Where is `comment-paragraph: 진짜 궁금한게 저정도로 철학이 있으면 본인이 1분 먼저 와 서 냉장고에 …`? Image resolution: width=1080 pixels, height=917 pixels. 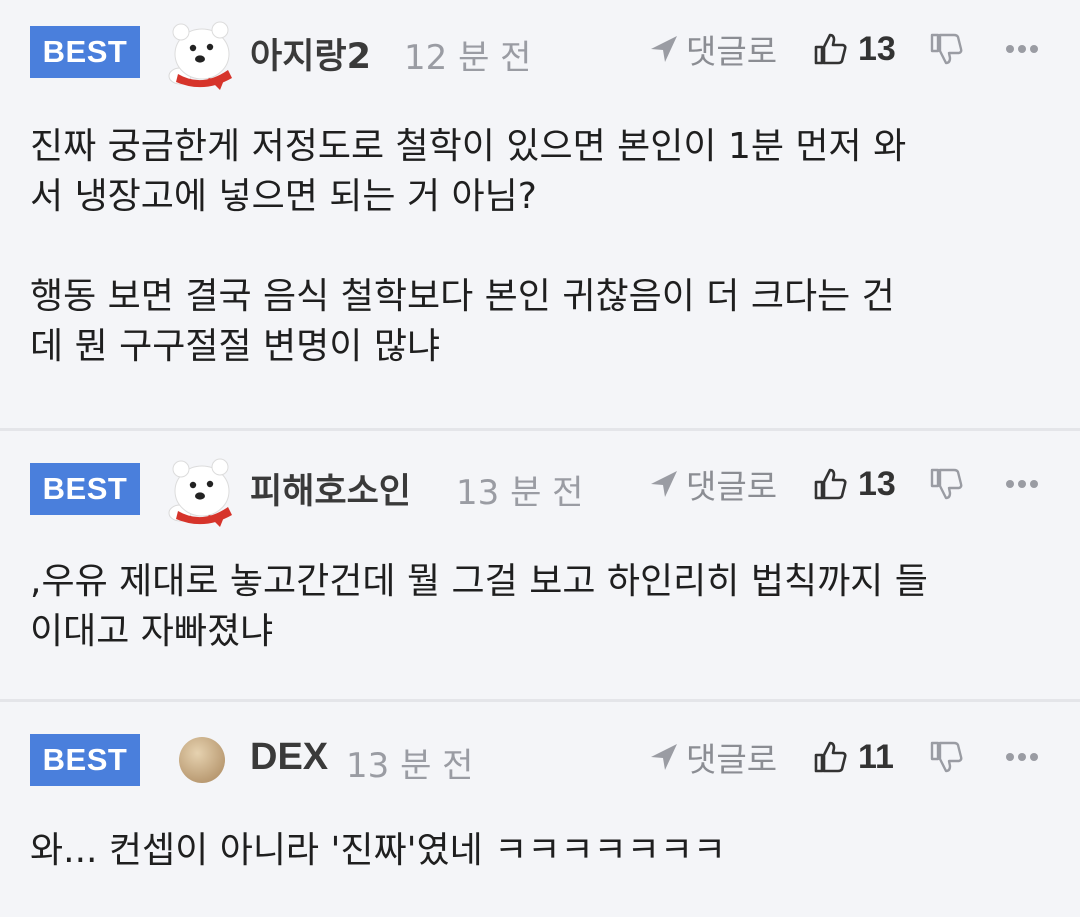
comment-paragraph: 진짜 궁금한게 저정도로 철학이 있으면 본인이 1분 먼저 와 서 냉장고에 … is located at coordinates (468, 171).